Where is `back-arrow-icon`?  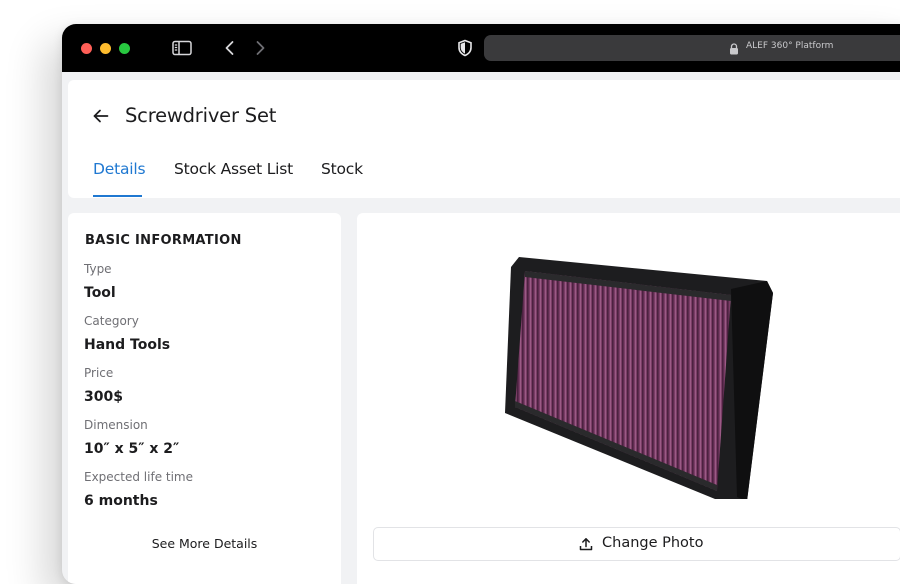
back-arrow-icon is located at coordinates (101, 116).